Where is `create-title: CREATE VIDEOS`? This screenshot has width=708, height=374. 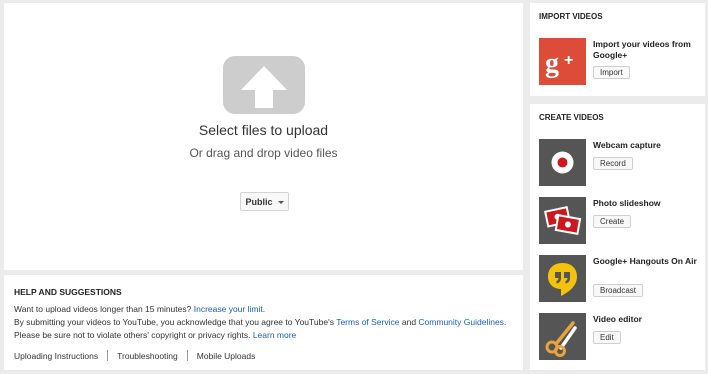 create-title: CREATE VIDEOS is located at coordinates (571, 117).